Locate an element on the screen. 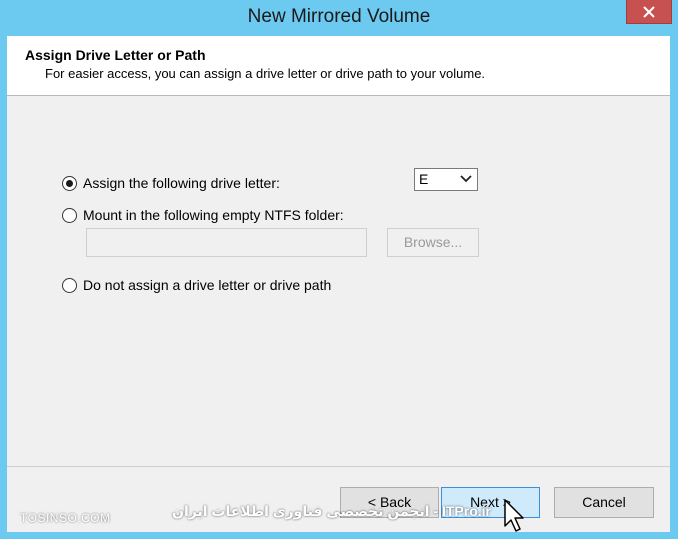 The height and width of the screenshot is (539, 678). mount-folder-radio is located at coordinates (69, 215).